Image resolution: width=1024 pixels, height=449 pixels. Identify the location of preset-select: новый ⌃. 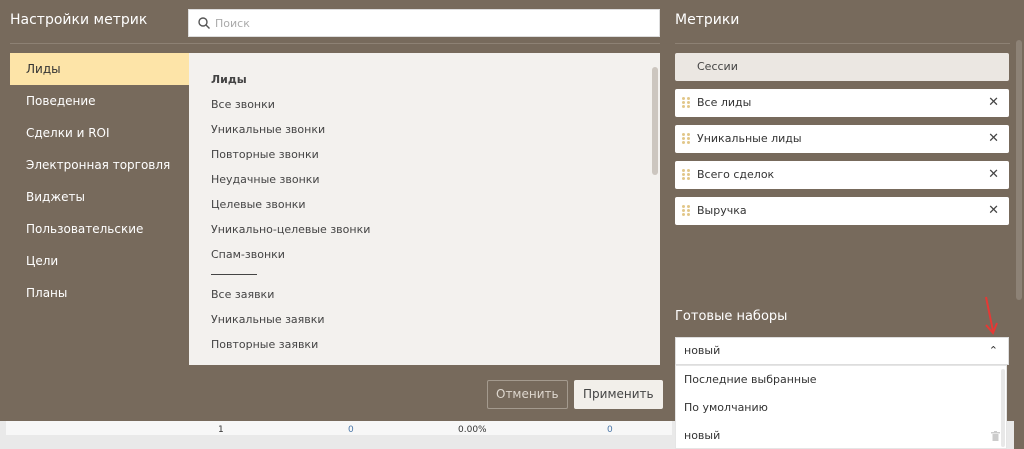
(842, 351).